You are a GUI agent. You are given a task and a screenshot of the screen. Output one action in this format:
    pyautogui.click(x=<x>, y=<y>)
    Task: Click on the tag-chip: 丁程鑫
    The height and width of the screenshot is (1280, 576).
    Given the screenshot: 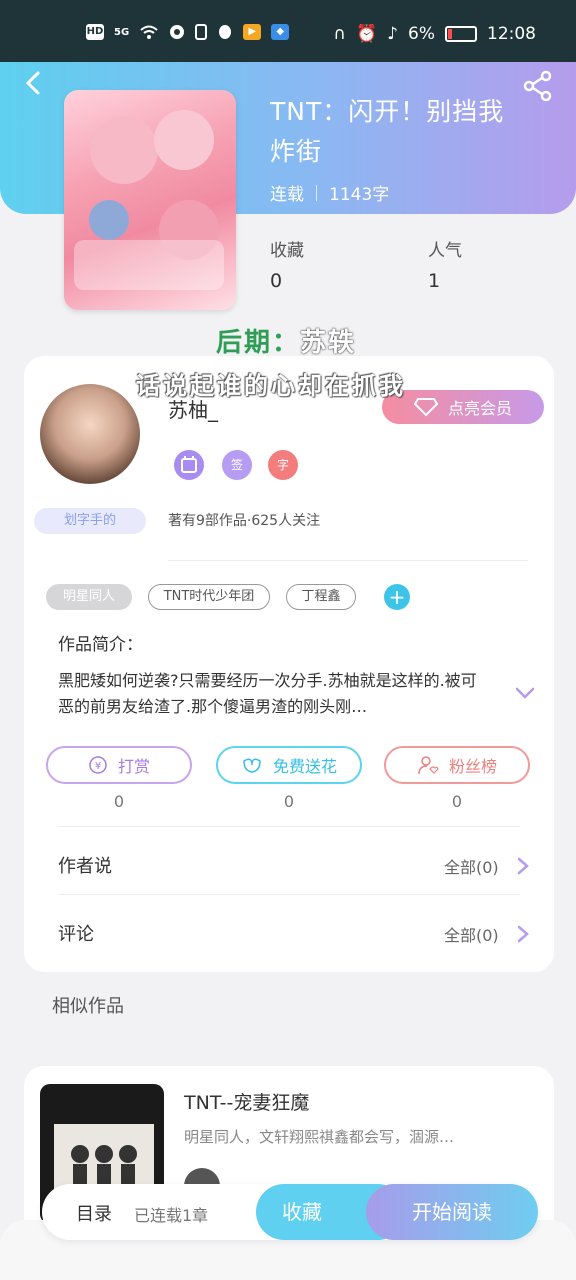 What is the action you would take?
    pyautogui.click(x=321, y=597)
    